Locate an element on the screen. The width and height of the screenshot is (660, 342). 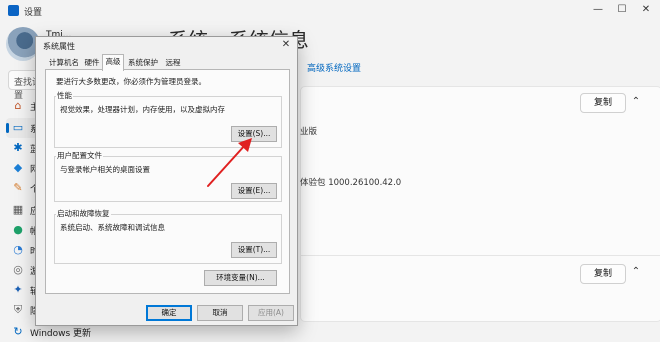
tab-advanced: 高级 is located at coordinates (113, 62).